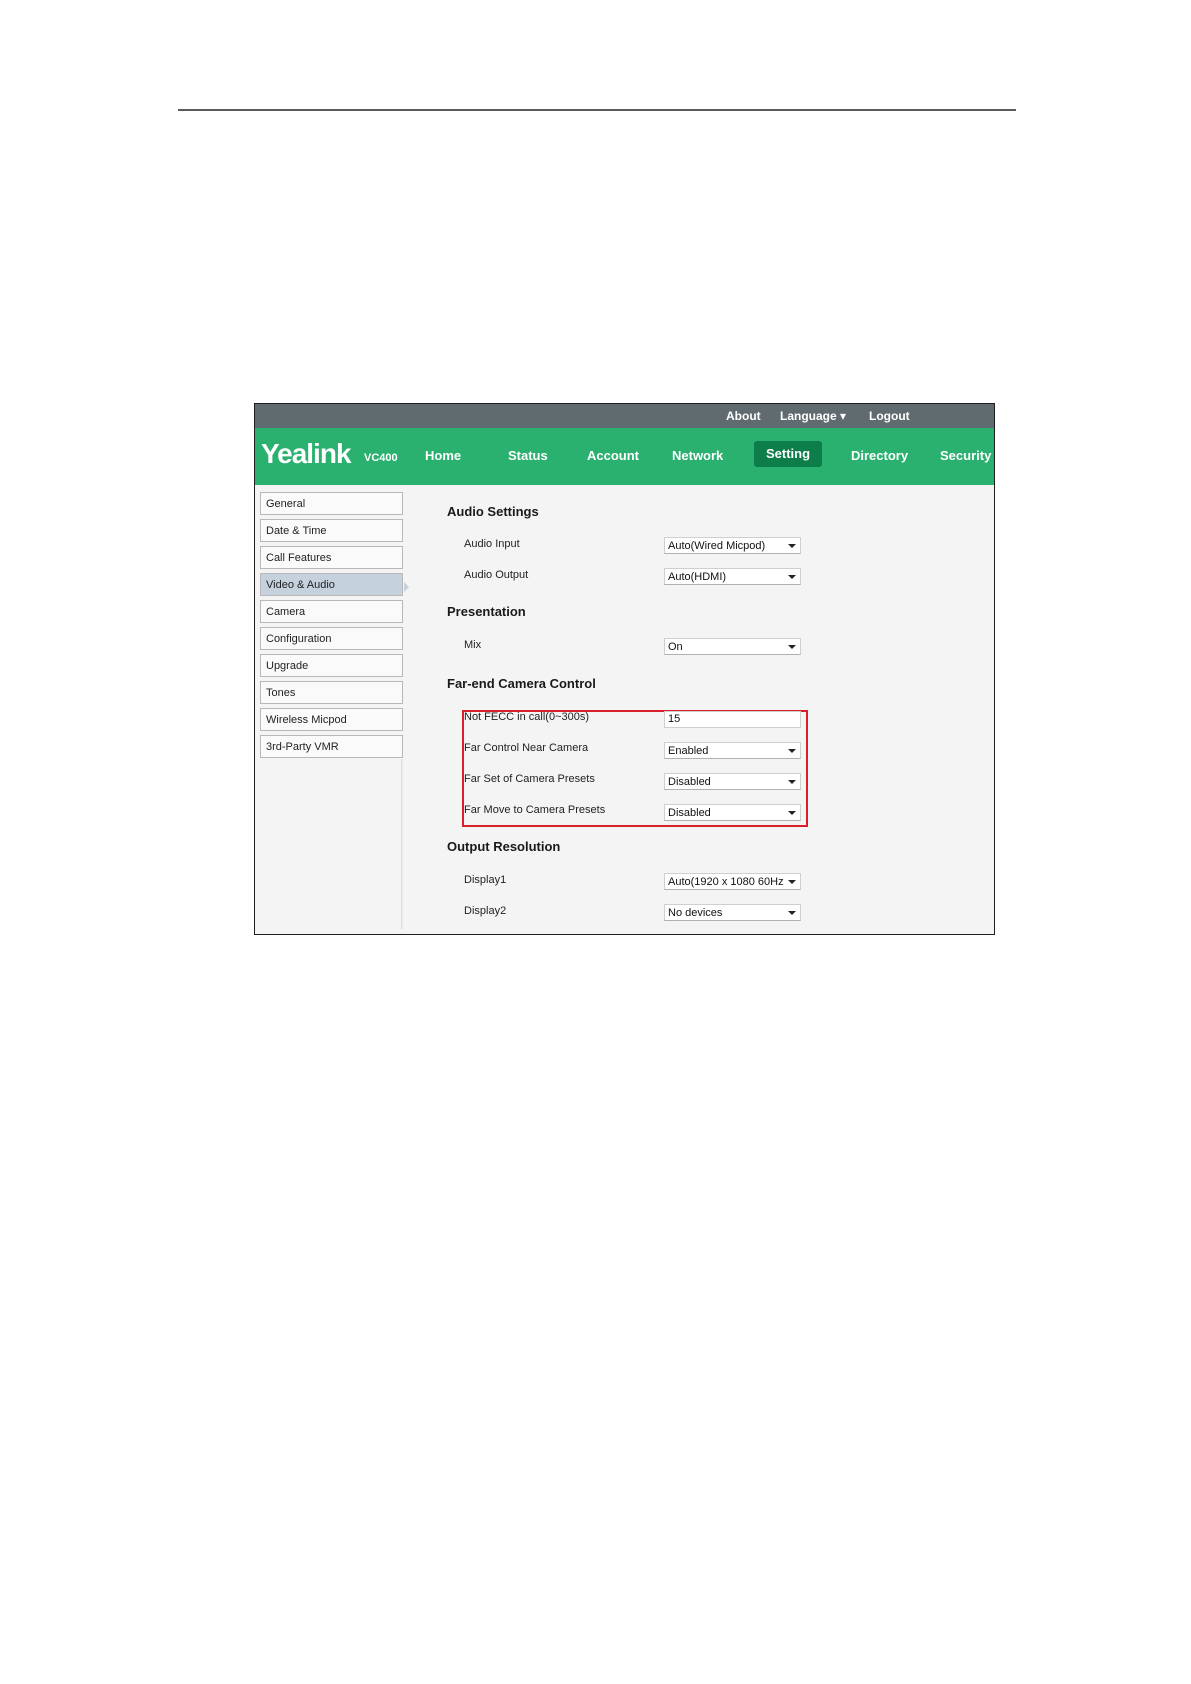 The width and height of the screenshot is (1191, 1684). I want to click on tab-status: Status, so click(528, 455).